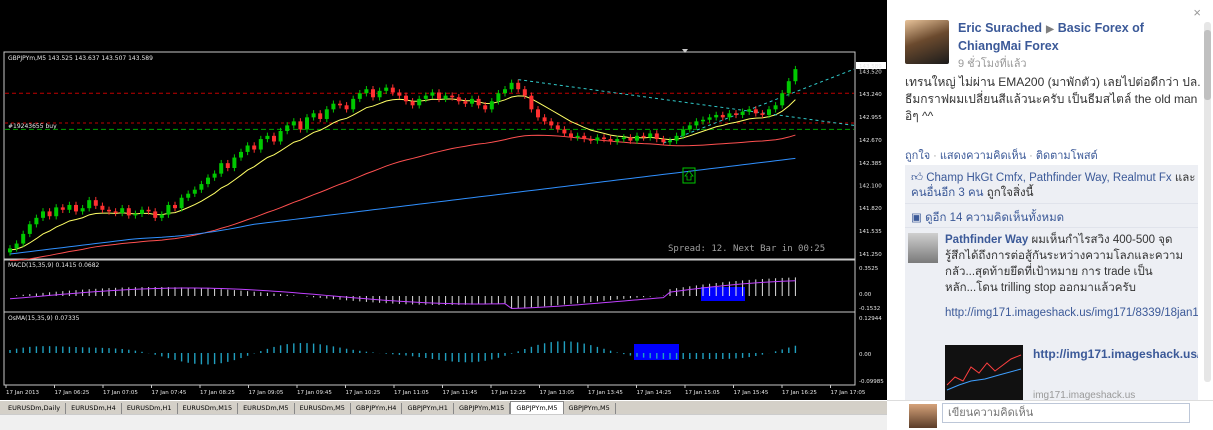 The image size is (1213, 430). Describe the element at coordinates (150, 408) in the screenshot. I see `chart-tab-eurusdm-h1: EURUSDm,H1` at that location.